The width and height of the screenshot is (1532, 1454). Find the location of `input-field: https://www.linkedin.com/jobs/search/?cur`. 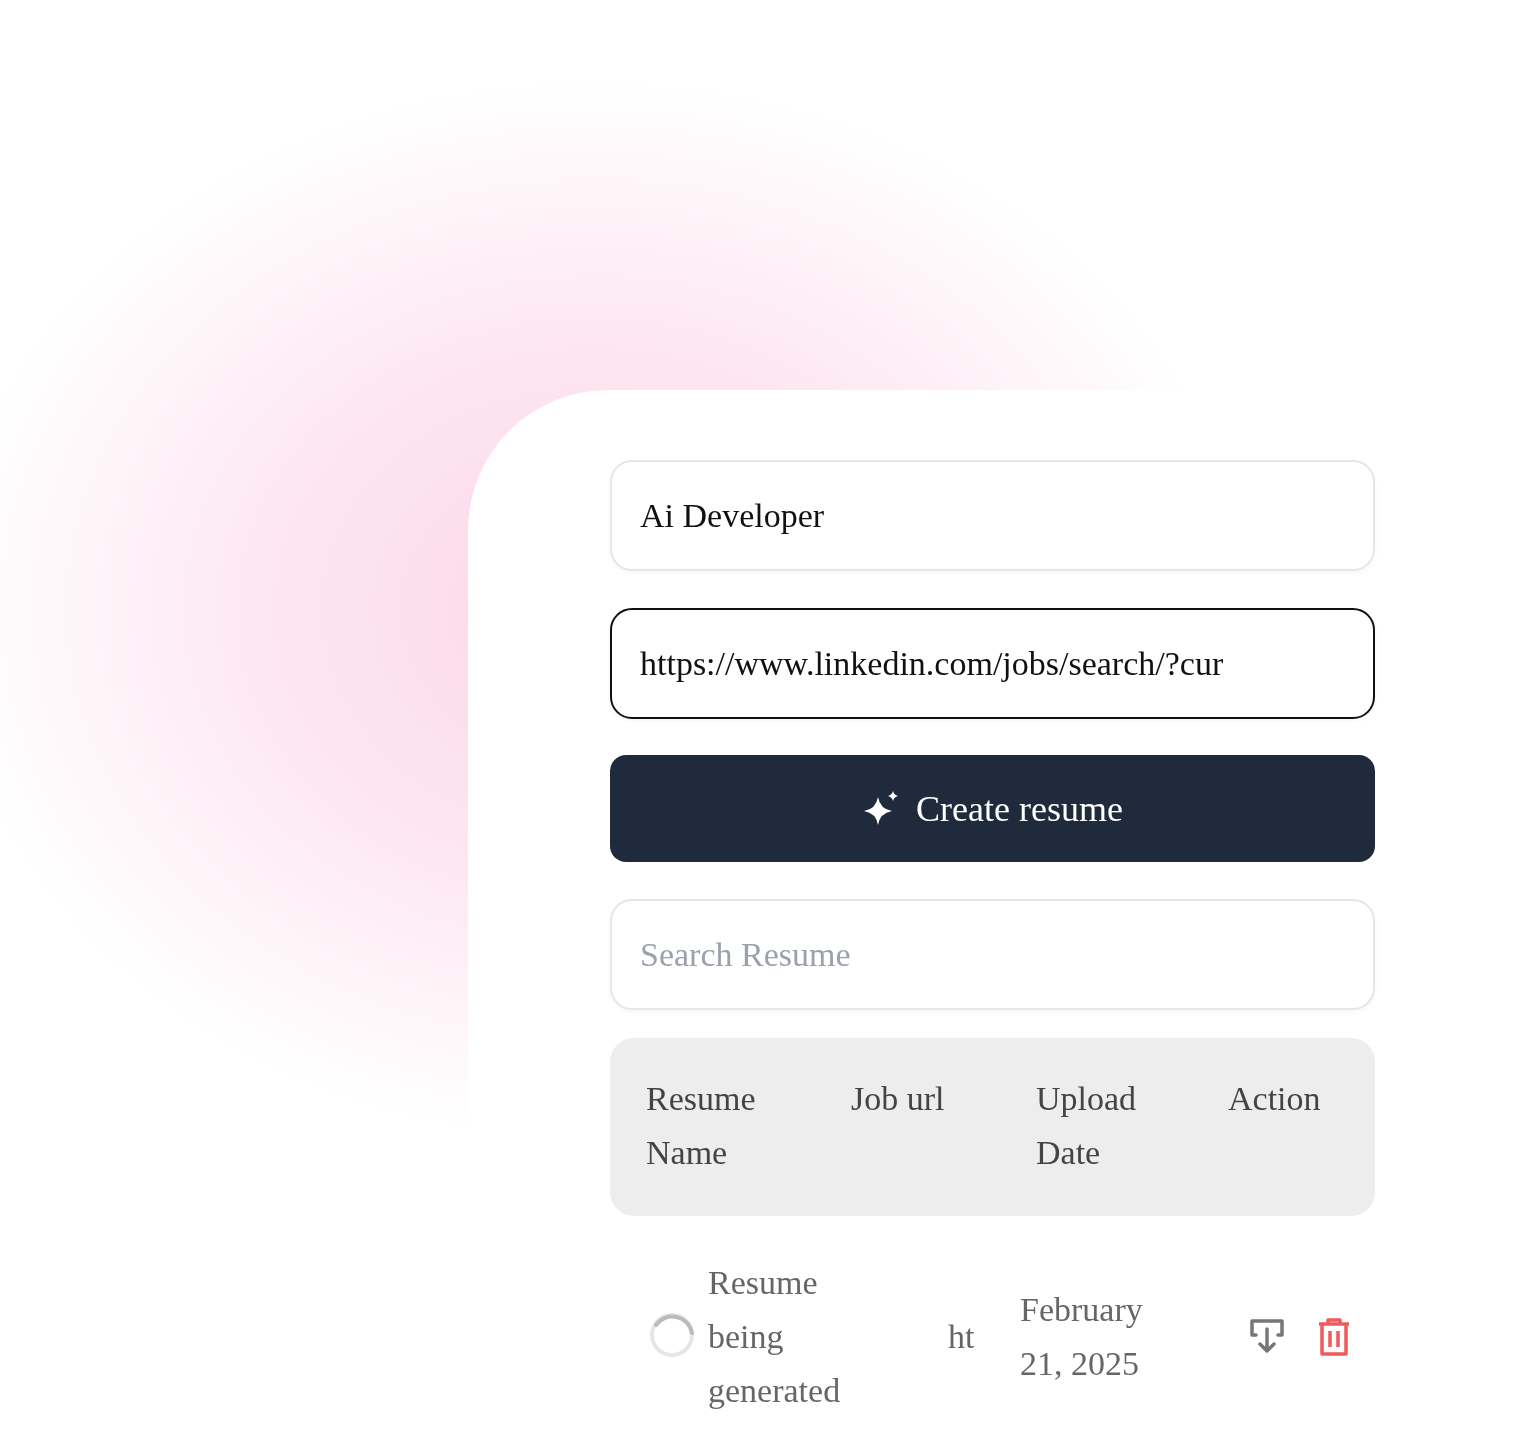

input-field: https://www.linkedin.com/jobs/search/?cur is located at coordinates (992, 663).